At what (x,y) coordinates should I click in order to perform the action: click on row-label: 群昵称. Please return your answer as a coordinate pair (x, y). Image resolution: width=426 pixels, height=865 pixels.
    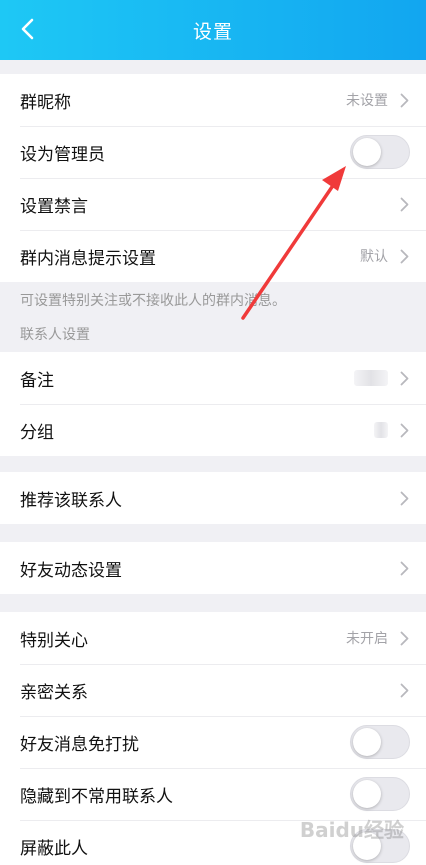
    Looking at the image, I should click on (45, 102).